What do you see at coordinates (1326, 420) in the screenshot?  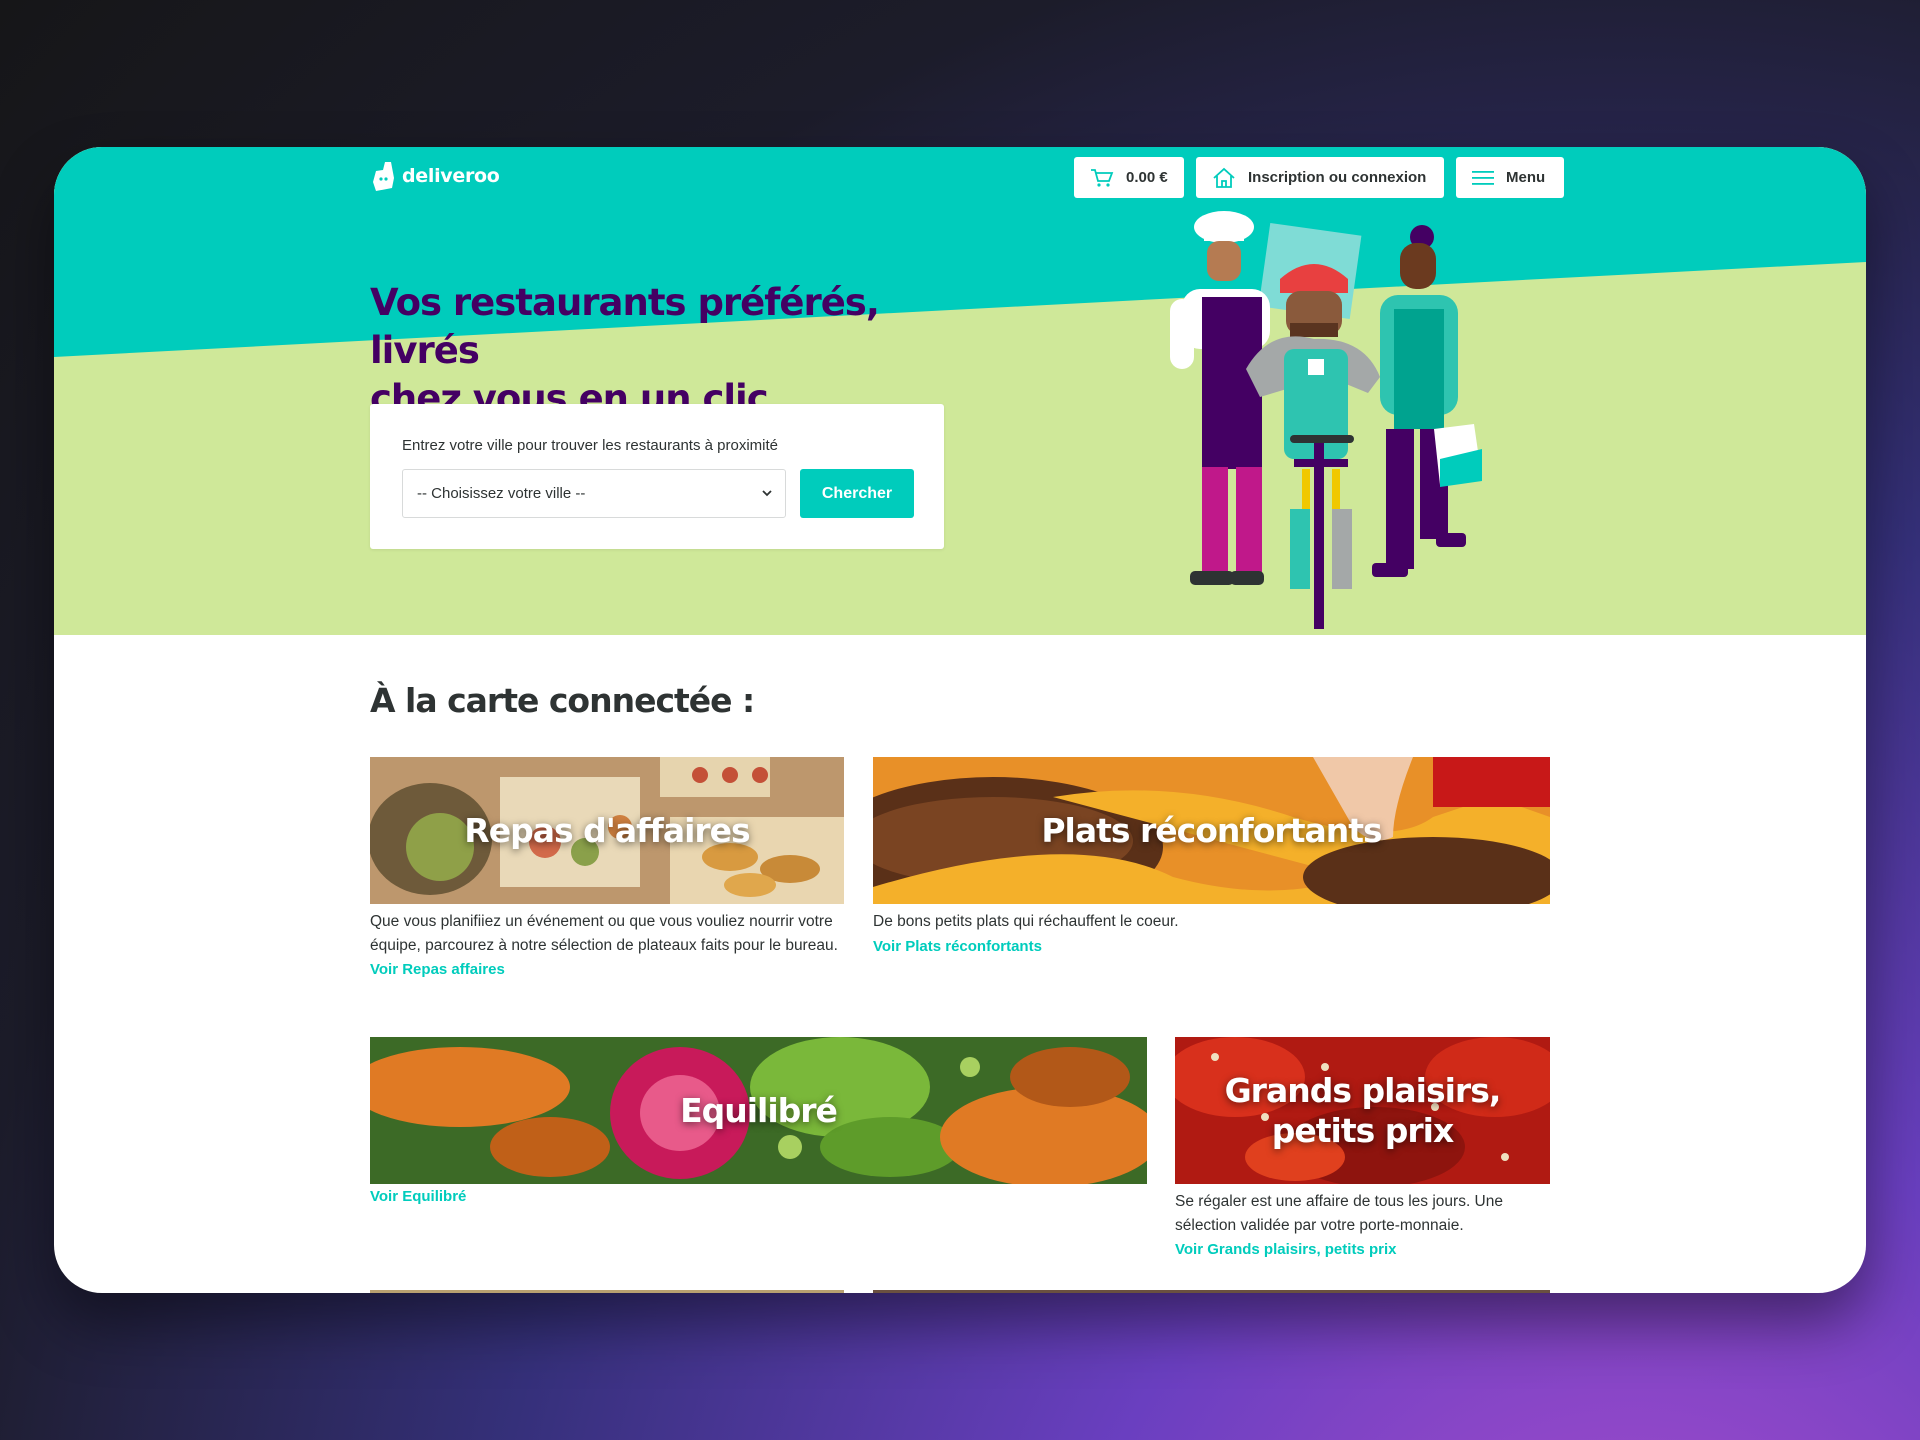 I see `hero-illustration` at bounding box center [1326, 420].